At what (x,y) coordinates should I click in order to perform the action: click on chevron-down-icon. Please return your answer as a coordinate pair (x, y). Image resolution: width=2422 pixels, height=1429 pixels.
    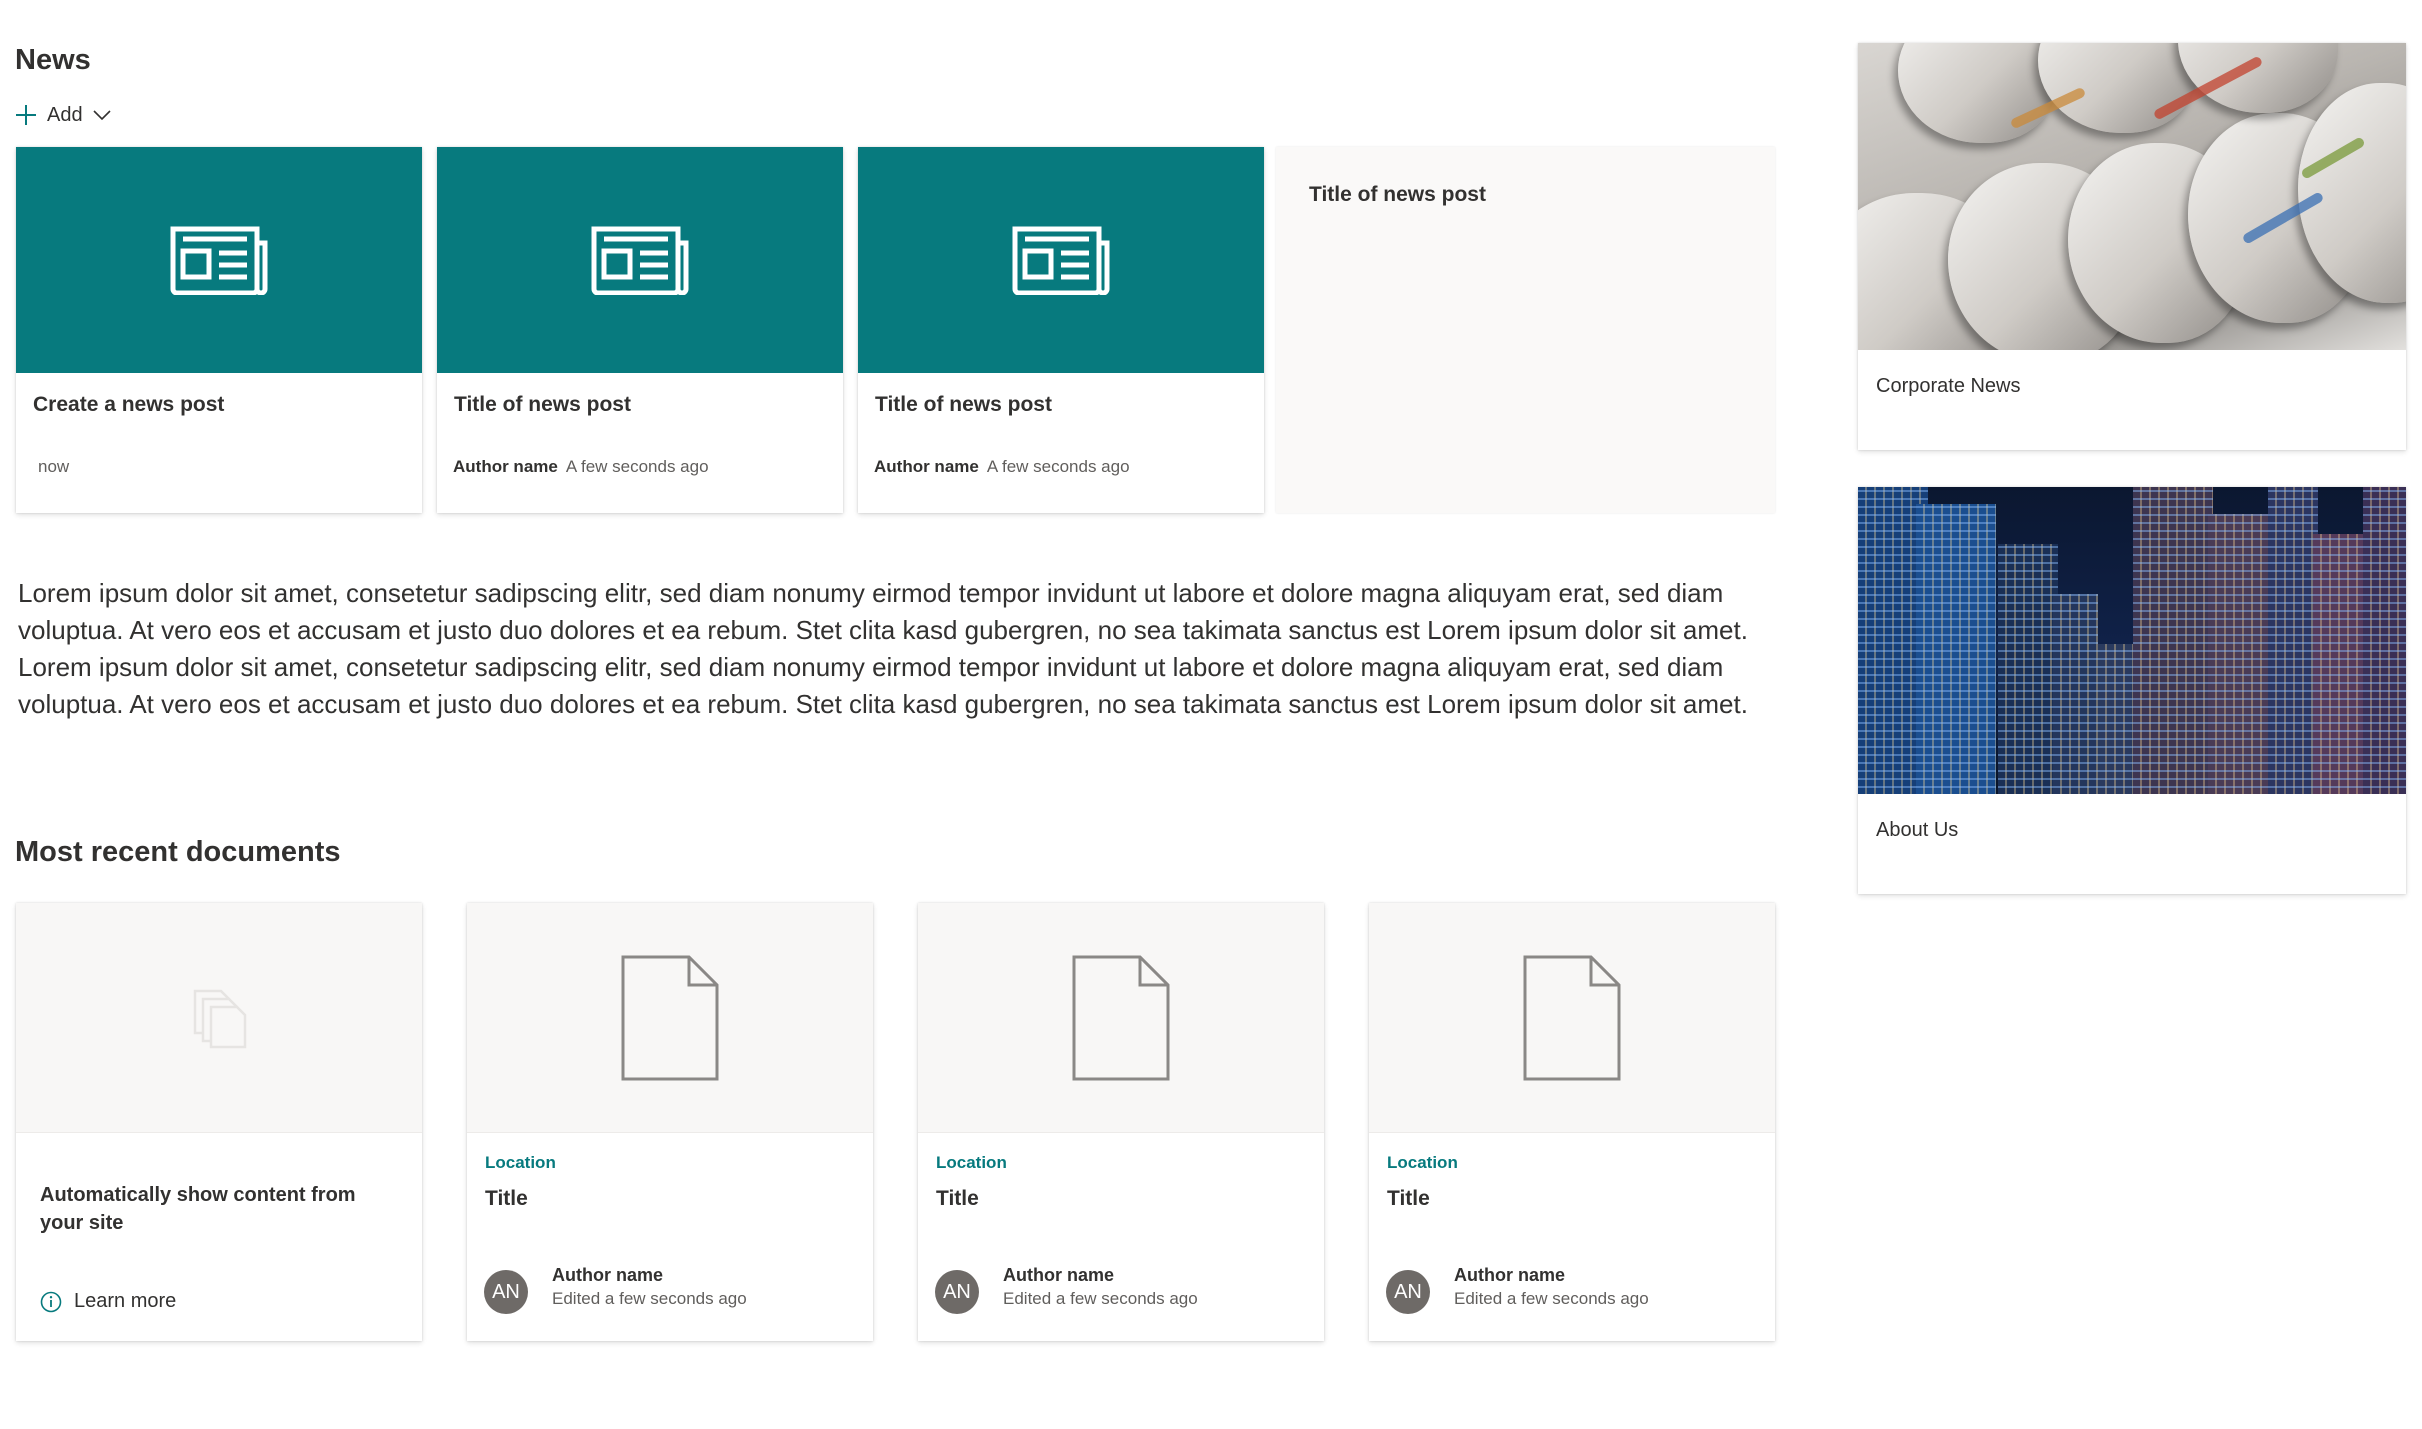
    Looking at the image, I should click on (102, 115).